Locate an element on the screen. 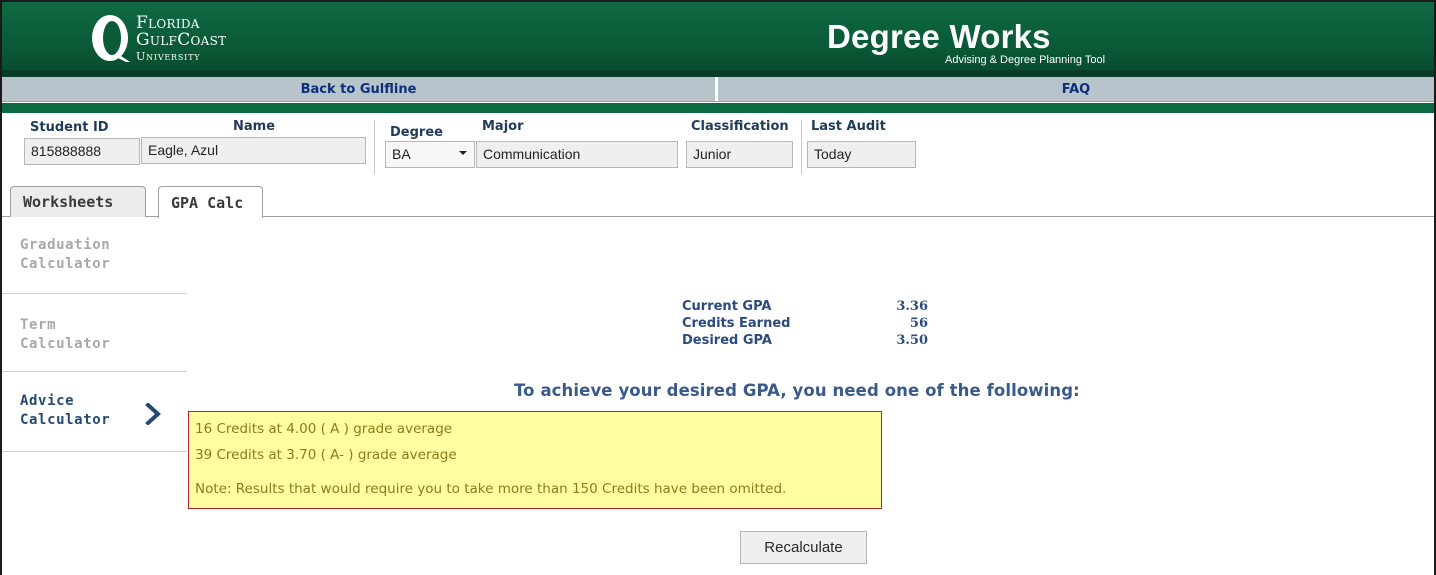 The height and width of the screenshot is (575, 1436). desired-gpa-value: 3.50 is located at coordinates (912, 340).